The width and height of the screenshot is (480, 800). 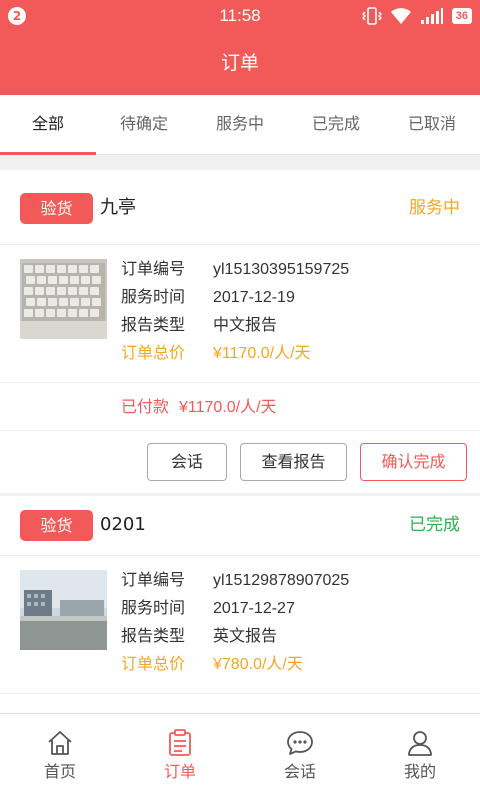 What do you see at coordinates (434, 208) in the screenshot?
I see `order-status: 服务中` at bounding box center [434, 208].